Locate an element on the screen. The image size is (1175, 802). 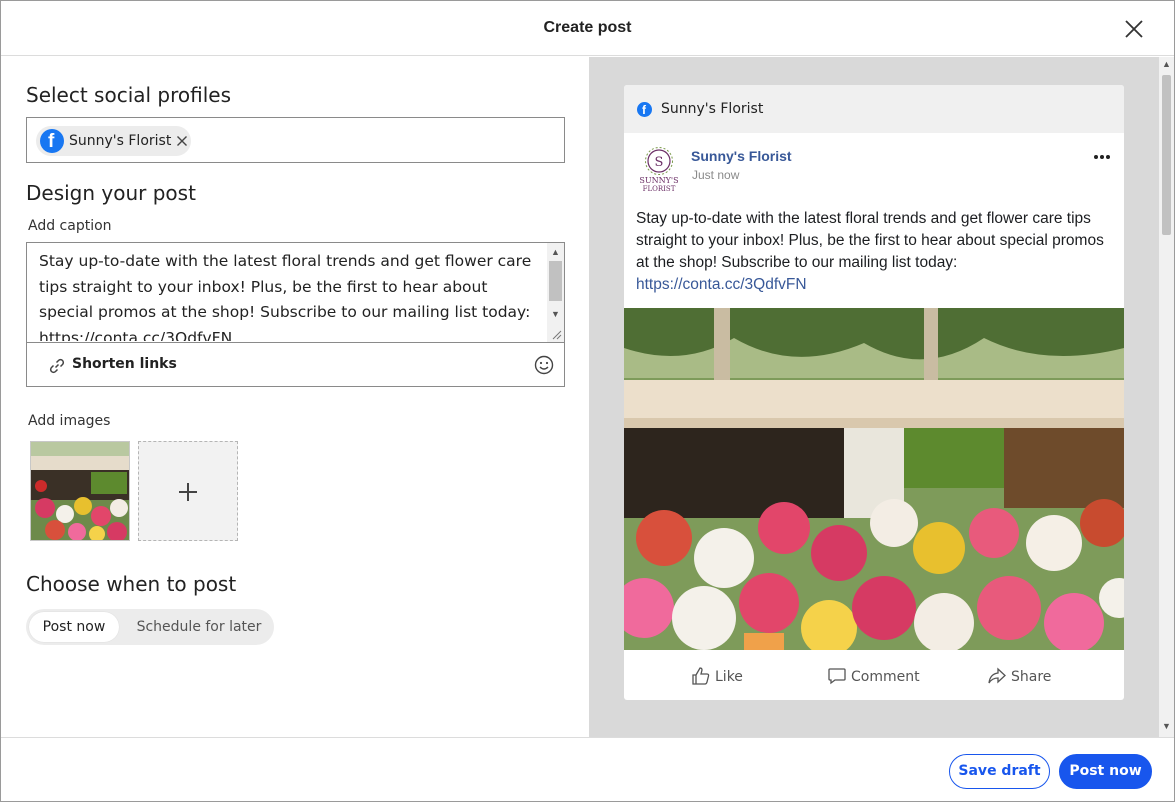
design-post-title: Design your post is located at coordinates (111, 193).